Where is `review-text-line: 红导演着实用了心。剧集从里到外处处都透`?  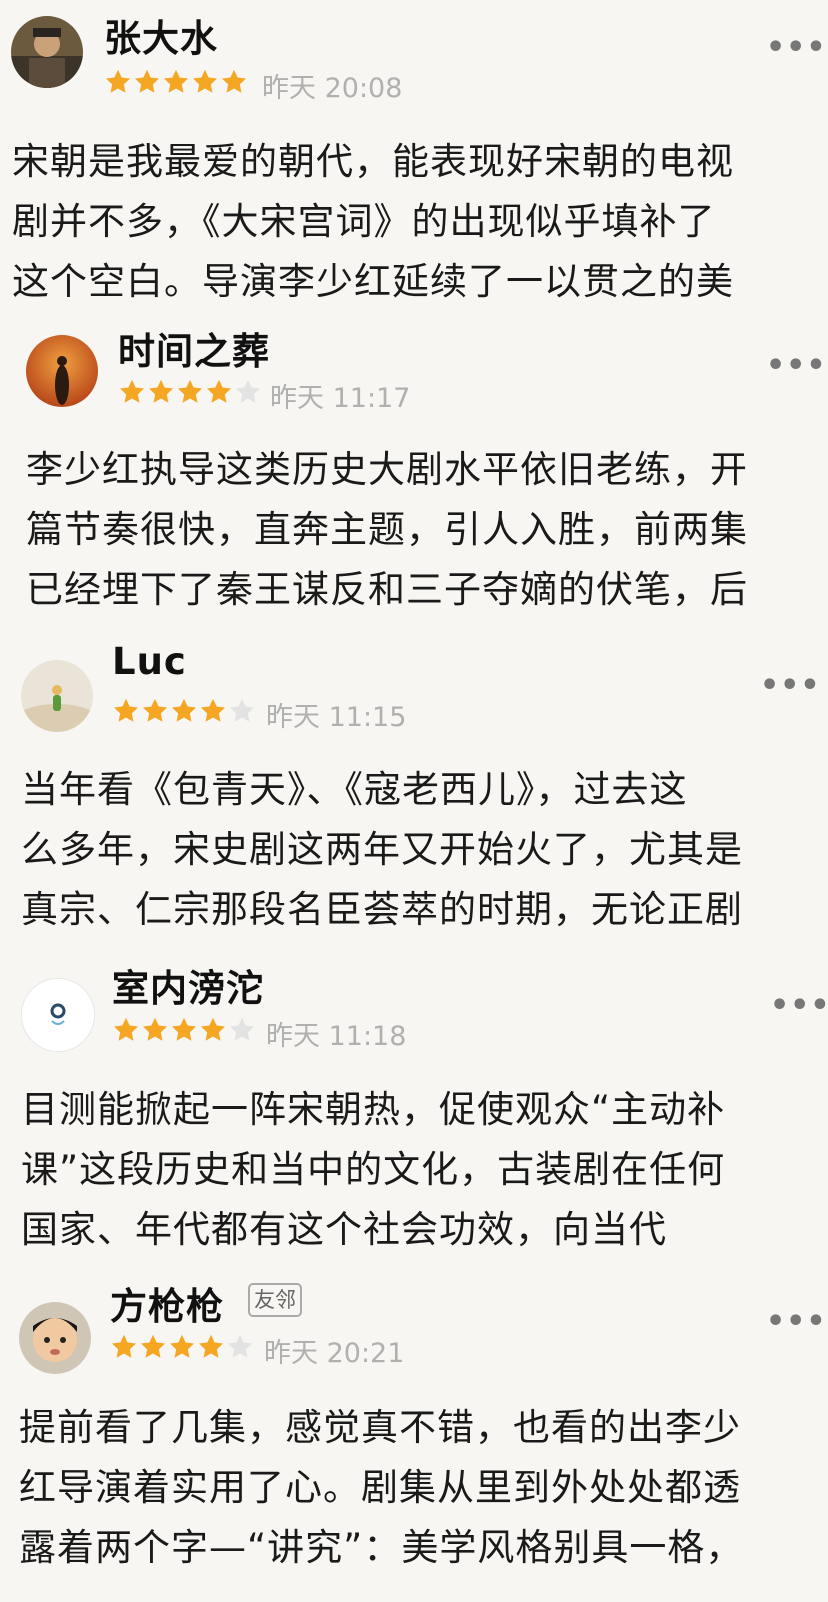
review-text-line: 红导演着实用了心。剧集从里到外处处都透 is located at coordinates (380, 1487).